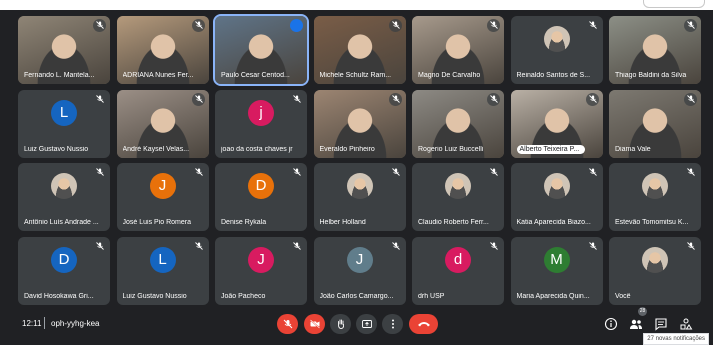 This screenshot has height=345, width=713. What do you see at coordinates (359, 123) in the screenshot?
I see `participant-tile: Everaldo Pinheiro` at bounding box center [359, 123].